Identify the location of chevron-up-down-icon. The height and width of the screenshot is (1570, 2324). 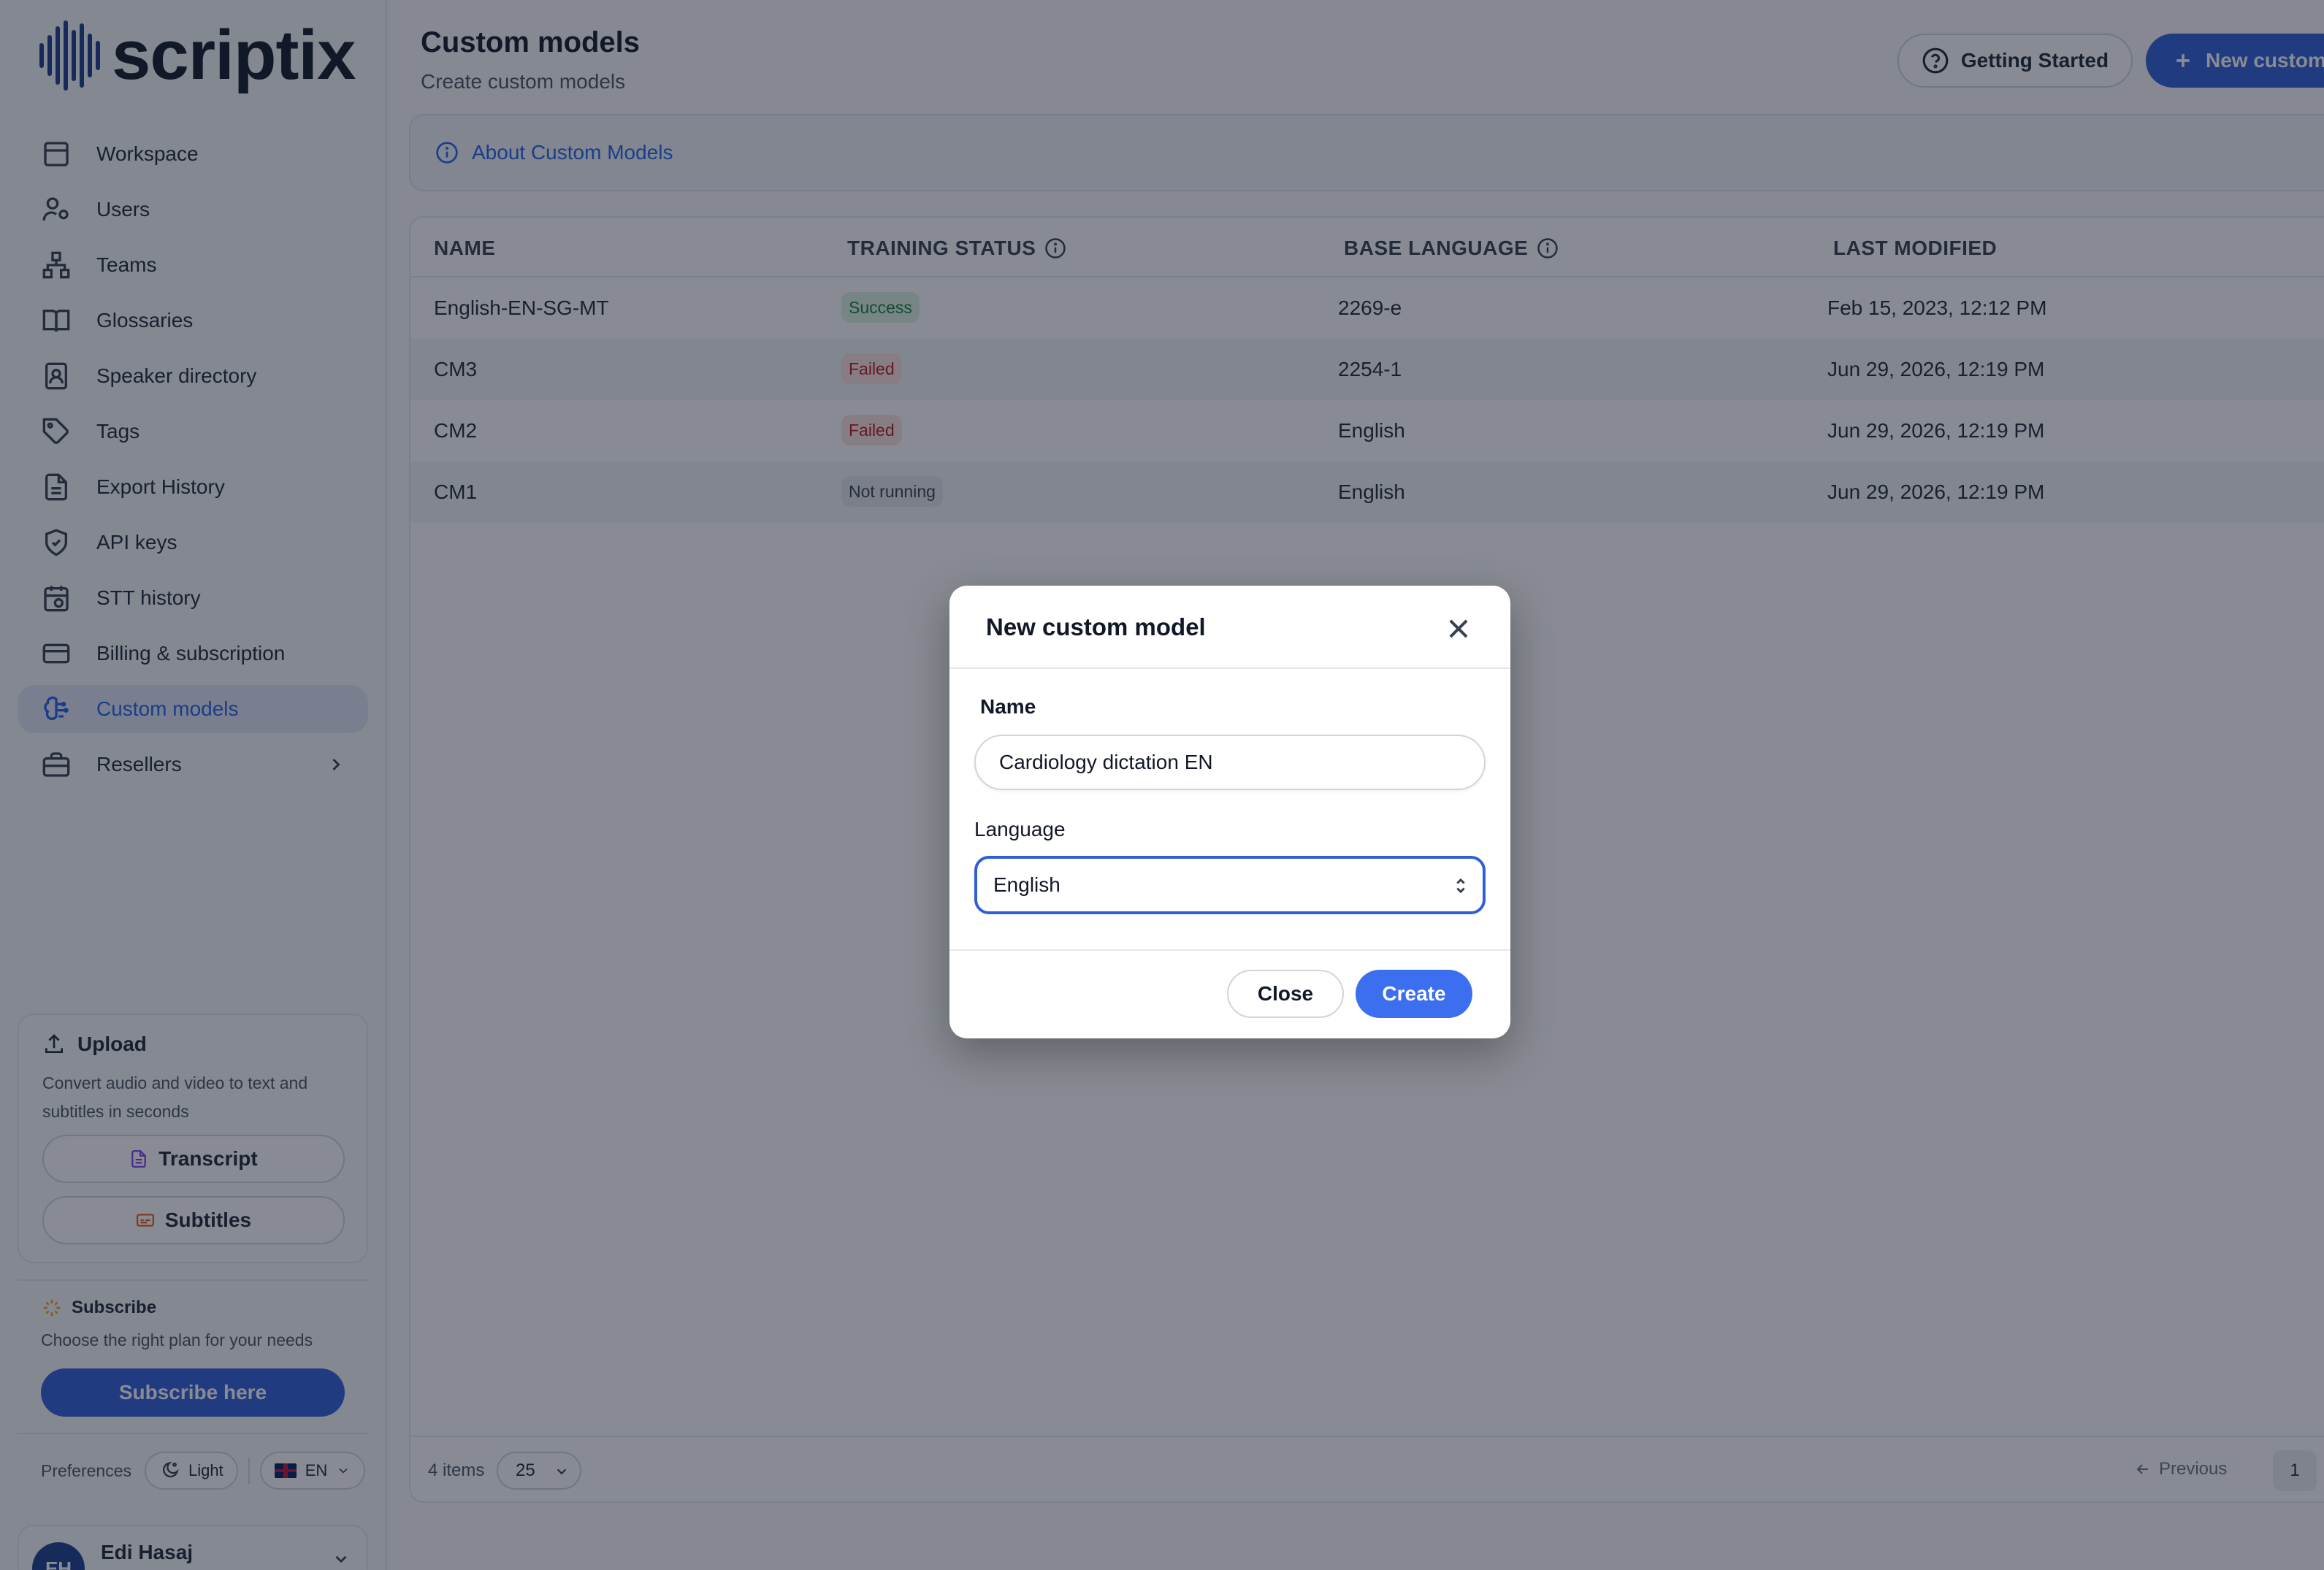
(1461, 886).